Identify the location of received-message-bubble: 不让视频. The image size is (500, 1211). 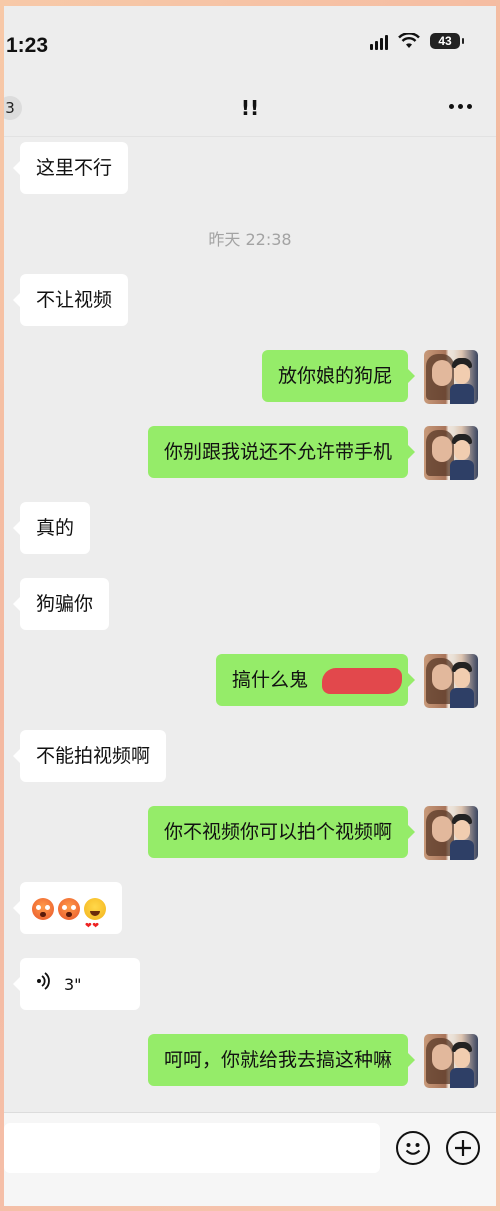
(70, 300).